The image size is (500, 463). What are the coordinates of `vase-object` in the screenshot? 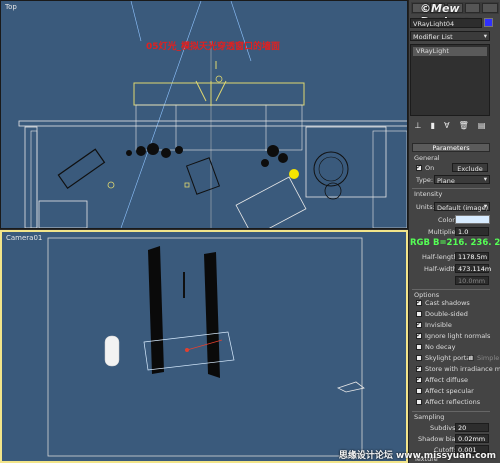 It's located at (112, 351).